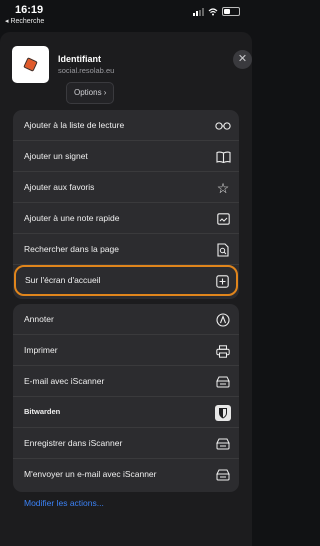 Image resolution: width=320 pixels, height=546 pixels. I want to click on action-send-me-email-iscanner: M'envoyer un e-mail avec iScanner, so click(126, 474).